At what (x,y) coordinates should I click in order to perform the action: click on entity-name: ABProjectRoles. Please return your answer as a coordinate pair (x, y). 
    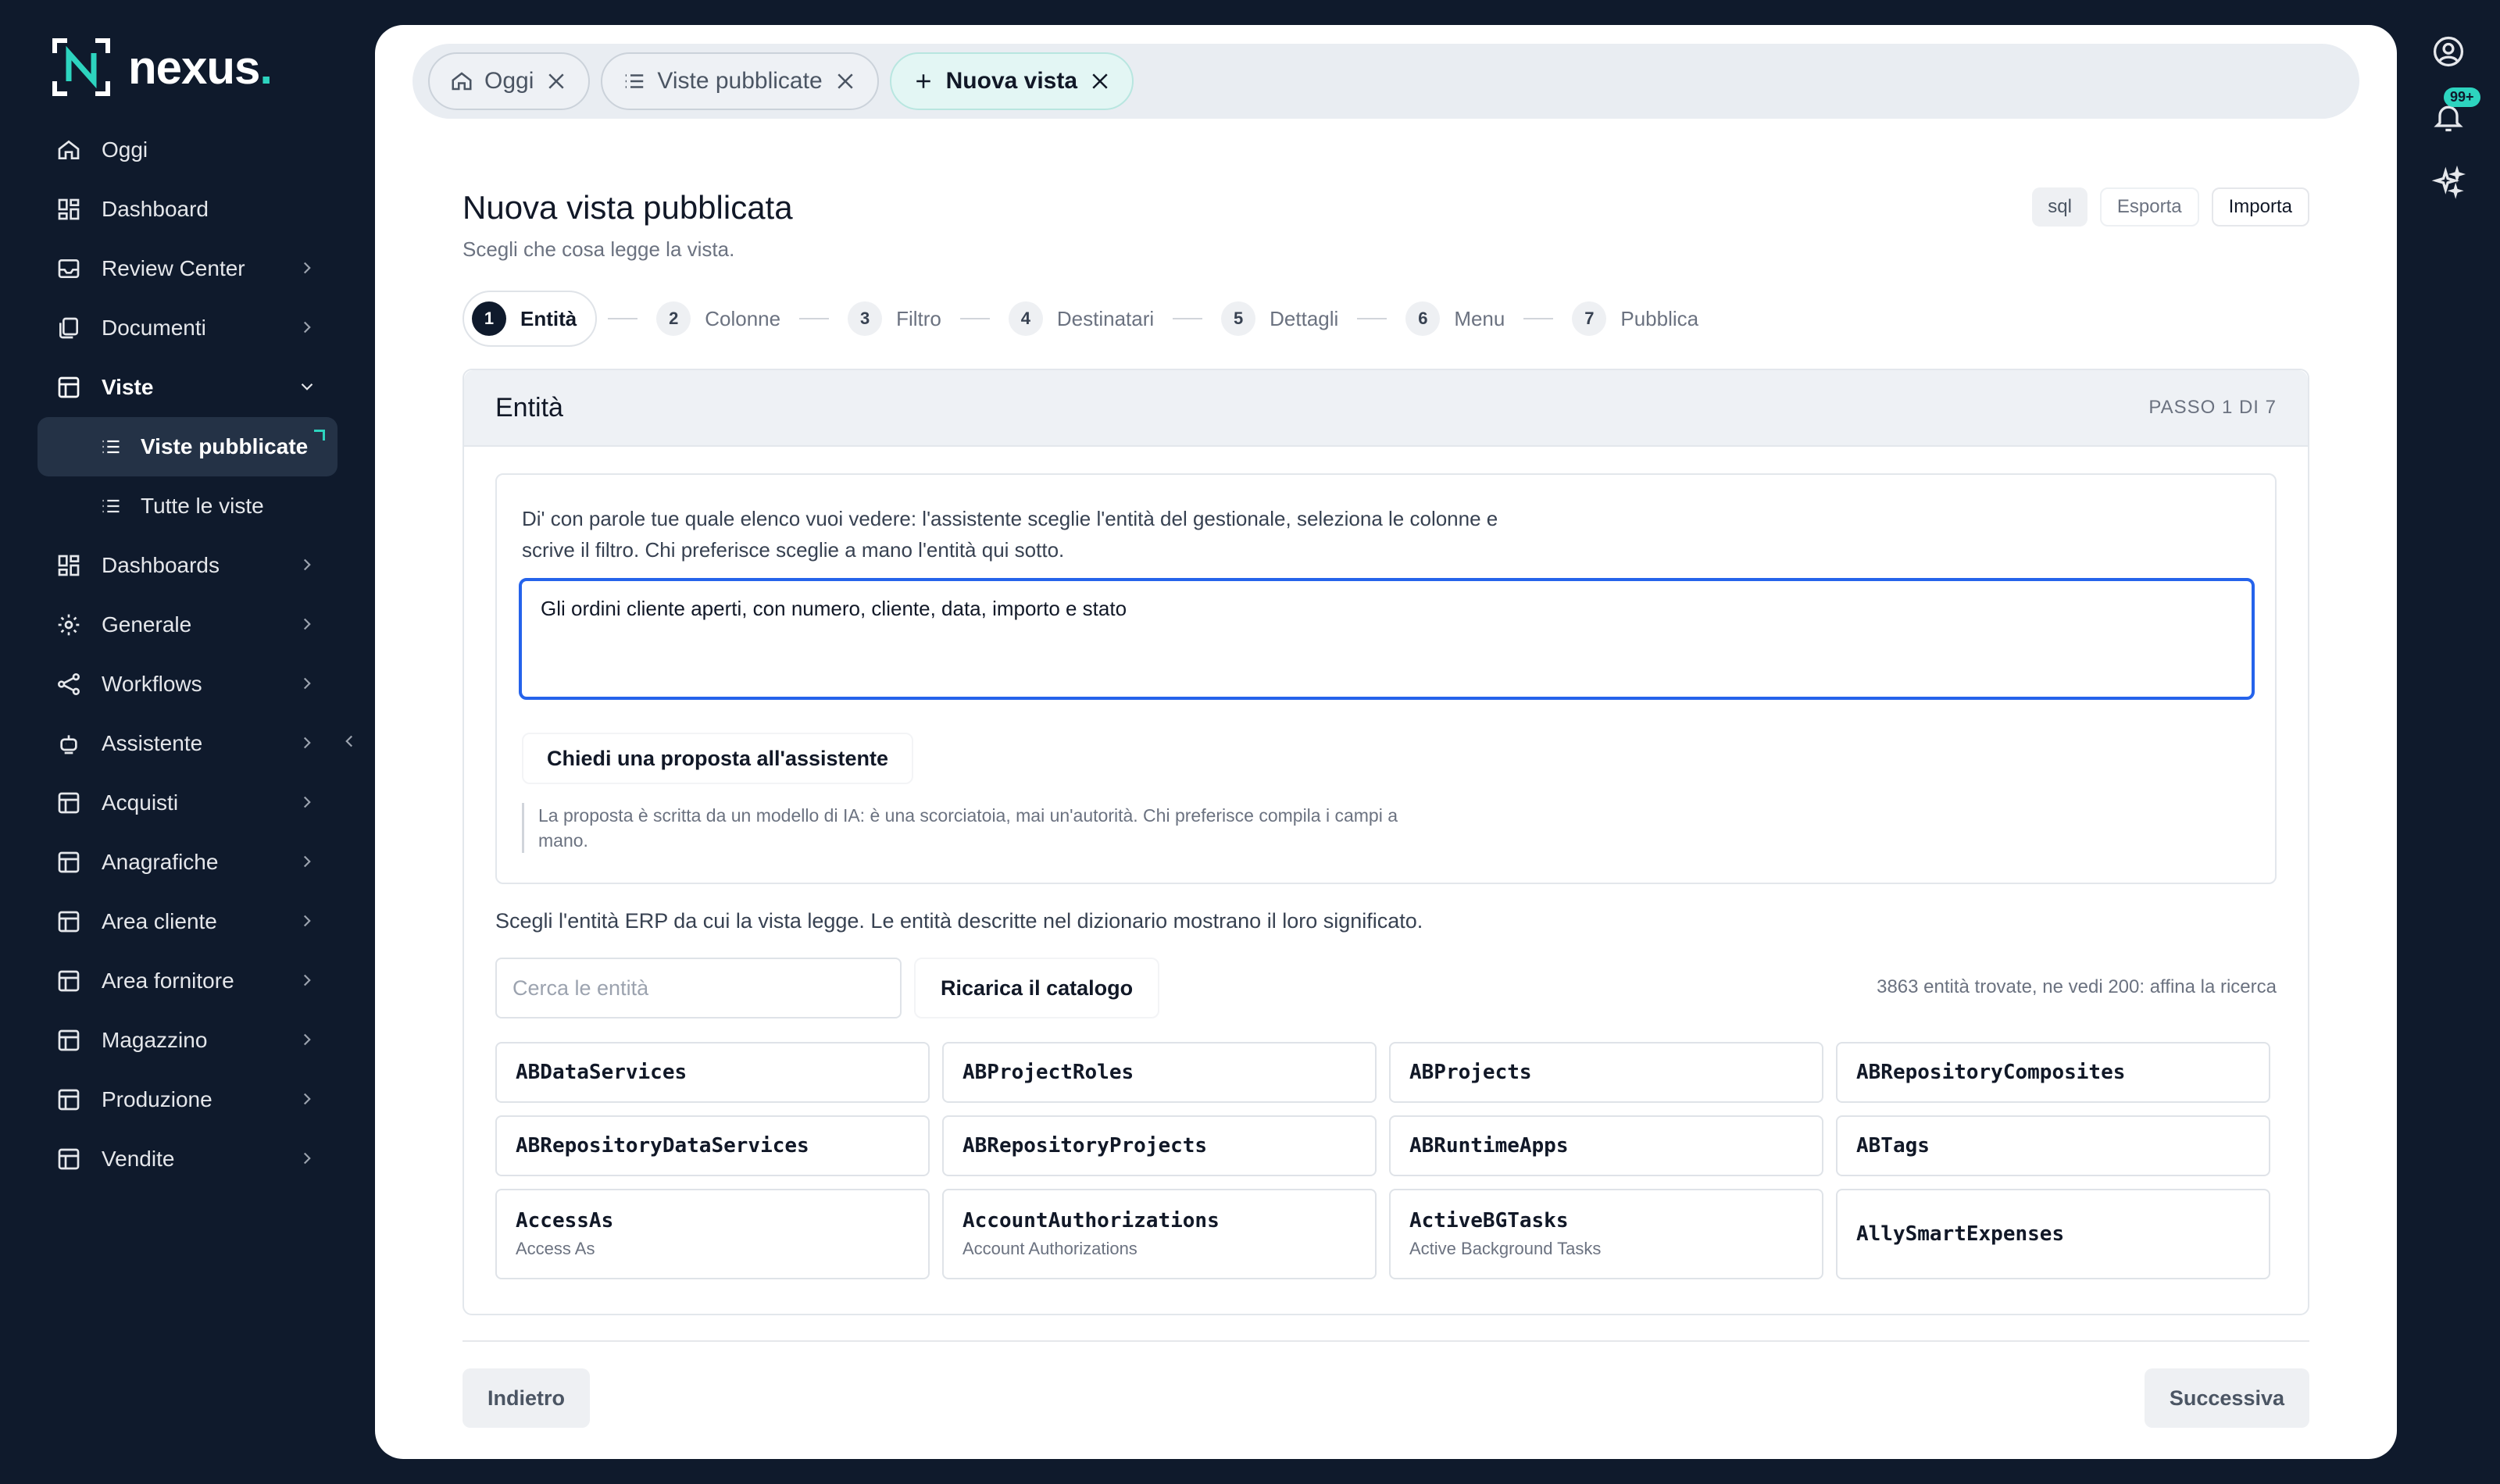
    Looking at the image, I should click on (1048, 1072).